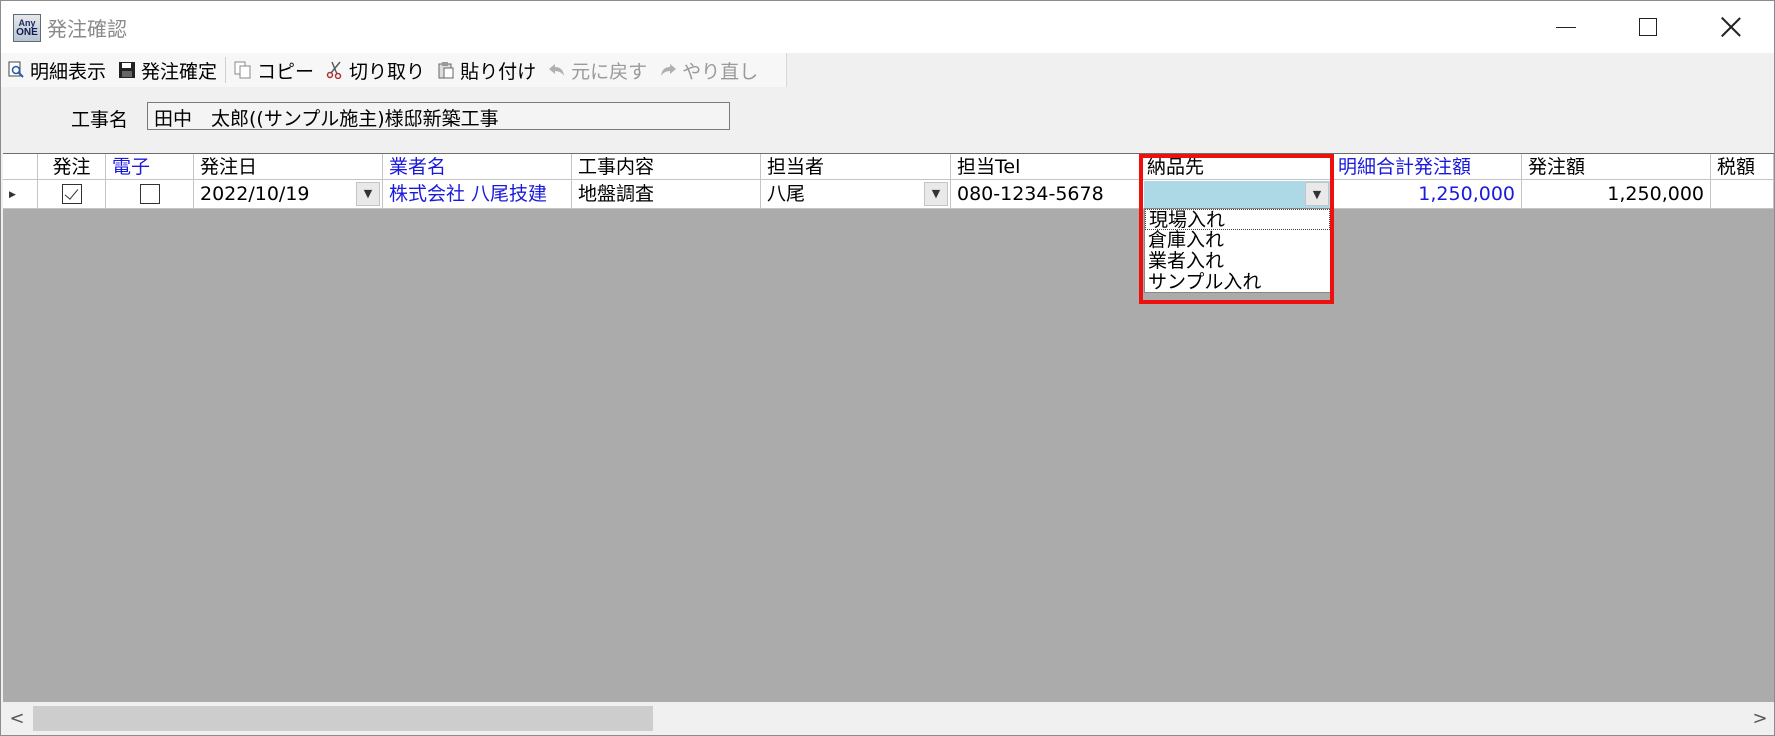  I want to click on tel-cell: 080-1234-5678, so click(1046, 194).